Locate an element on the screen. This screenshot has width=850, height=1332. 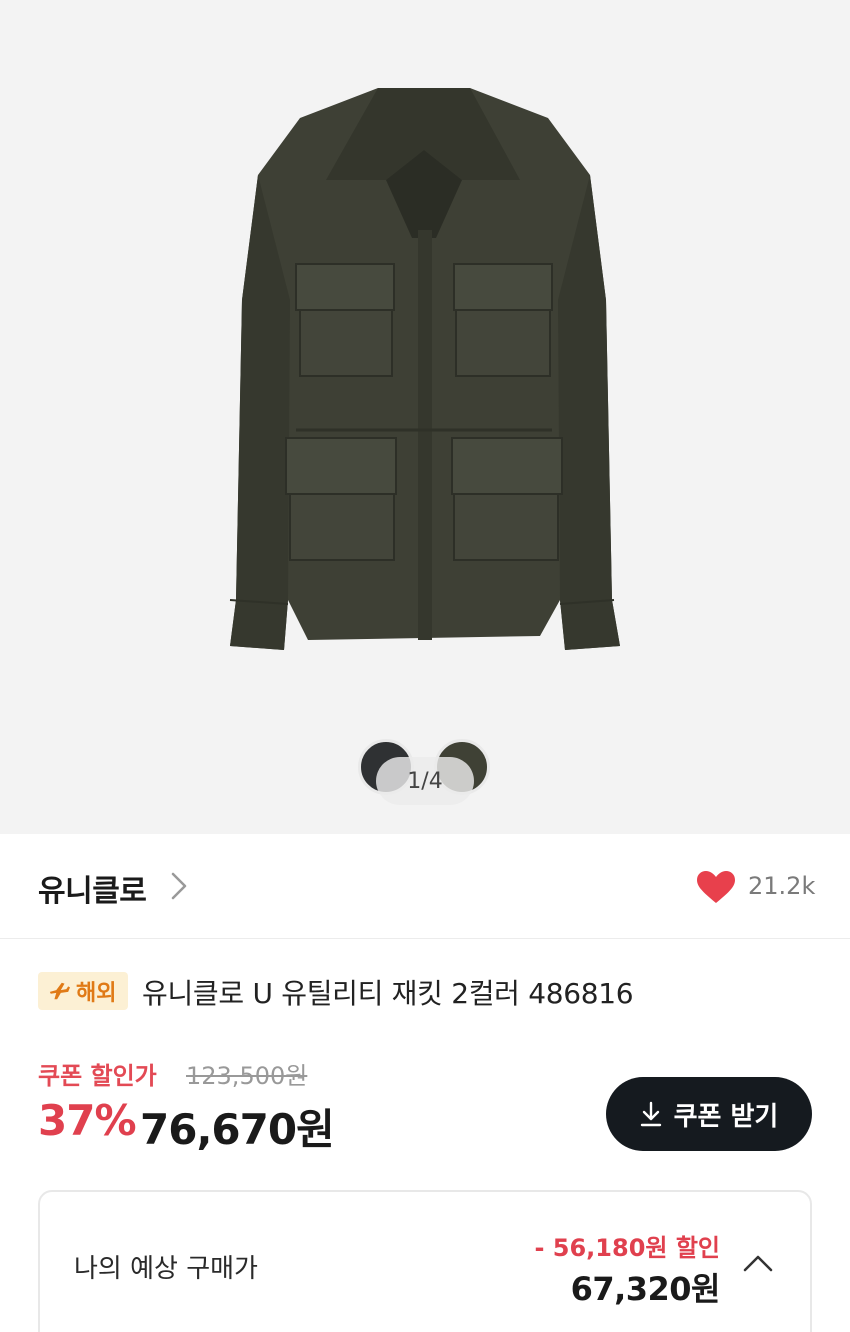
download-icon is located at coordinates (650, 1114).